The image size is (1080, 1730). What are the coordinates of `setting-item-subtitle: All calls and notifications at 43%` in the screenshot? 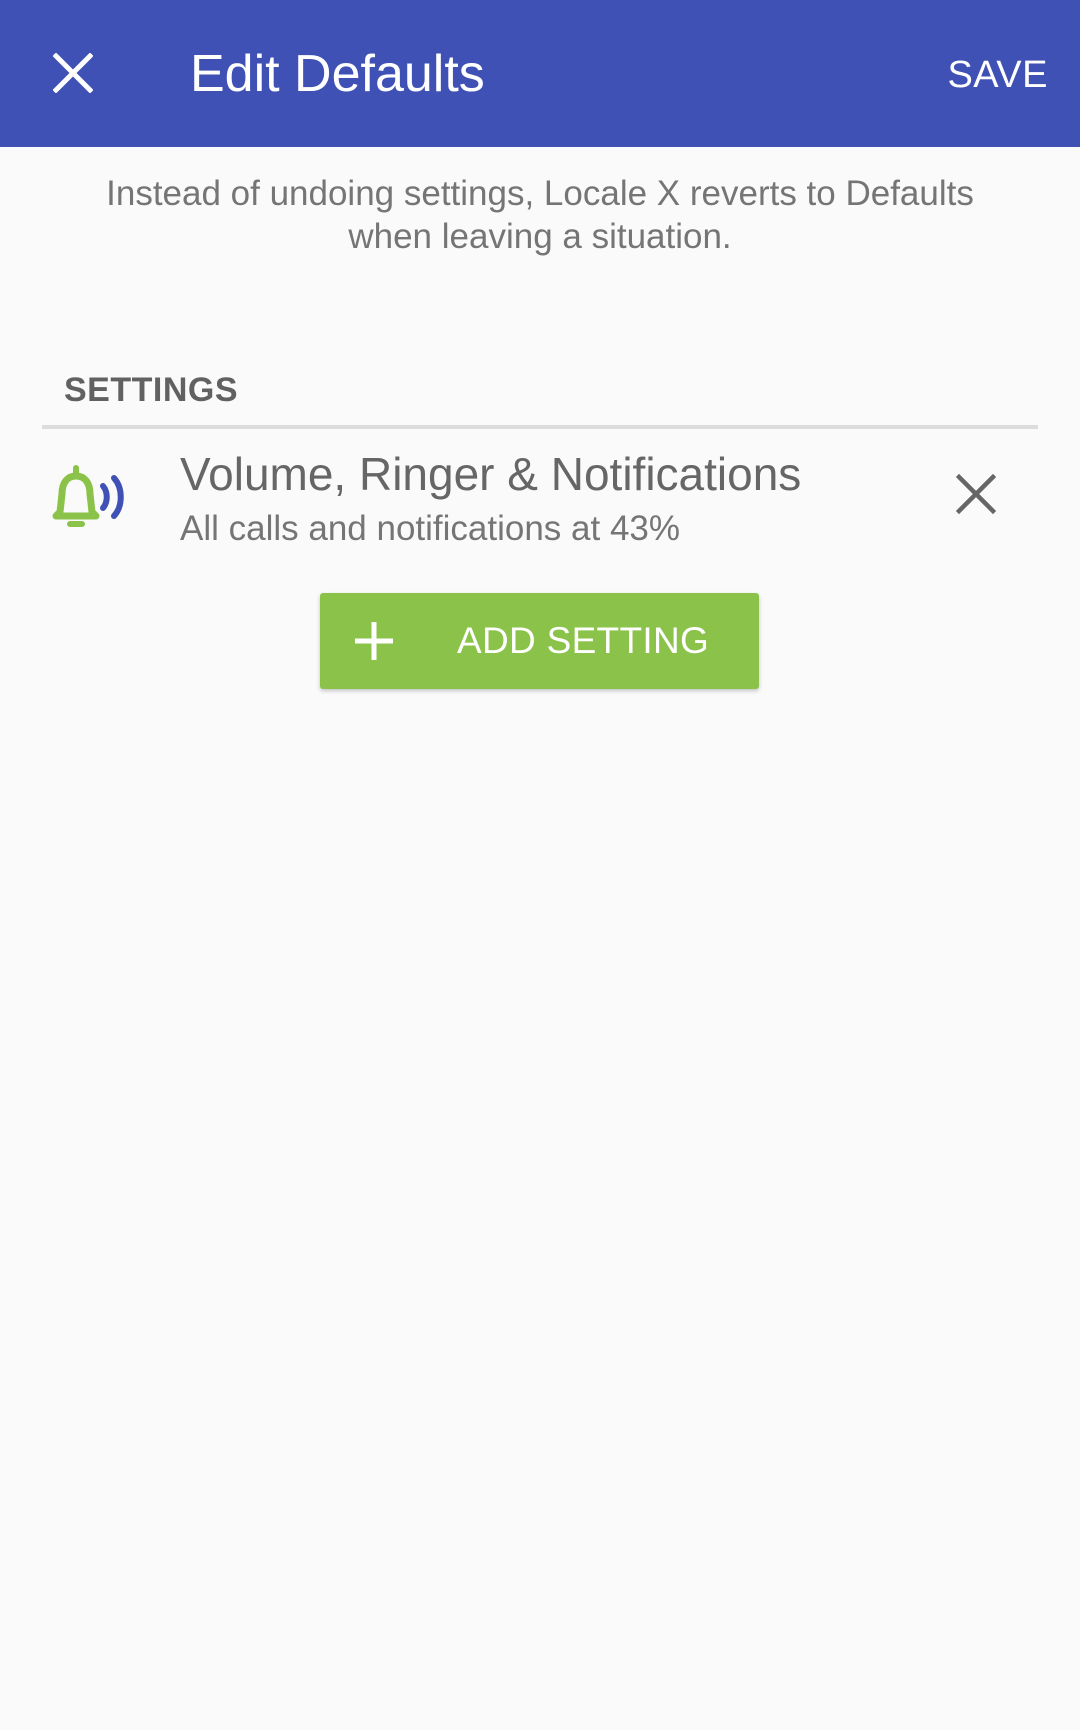 It's located at (430, 528).